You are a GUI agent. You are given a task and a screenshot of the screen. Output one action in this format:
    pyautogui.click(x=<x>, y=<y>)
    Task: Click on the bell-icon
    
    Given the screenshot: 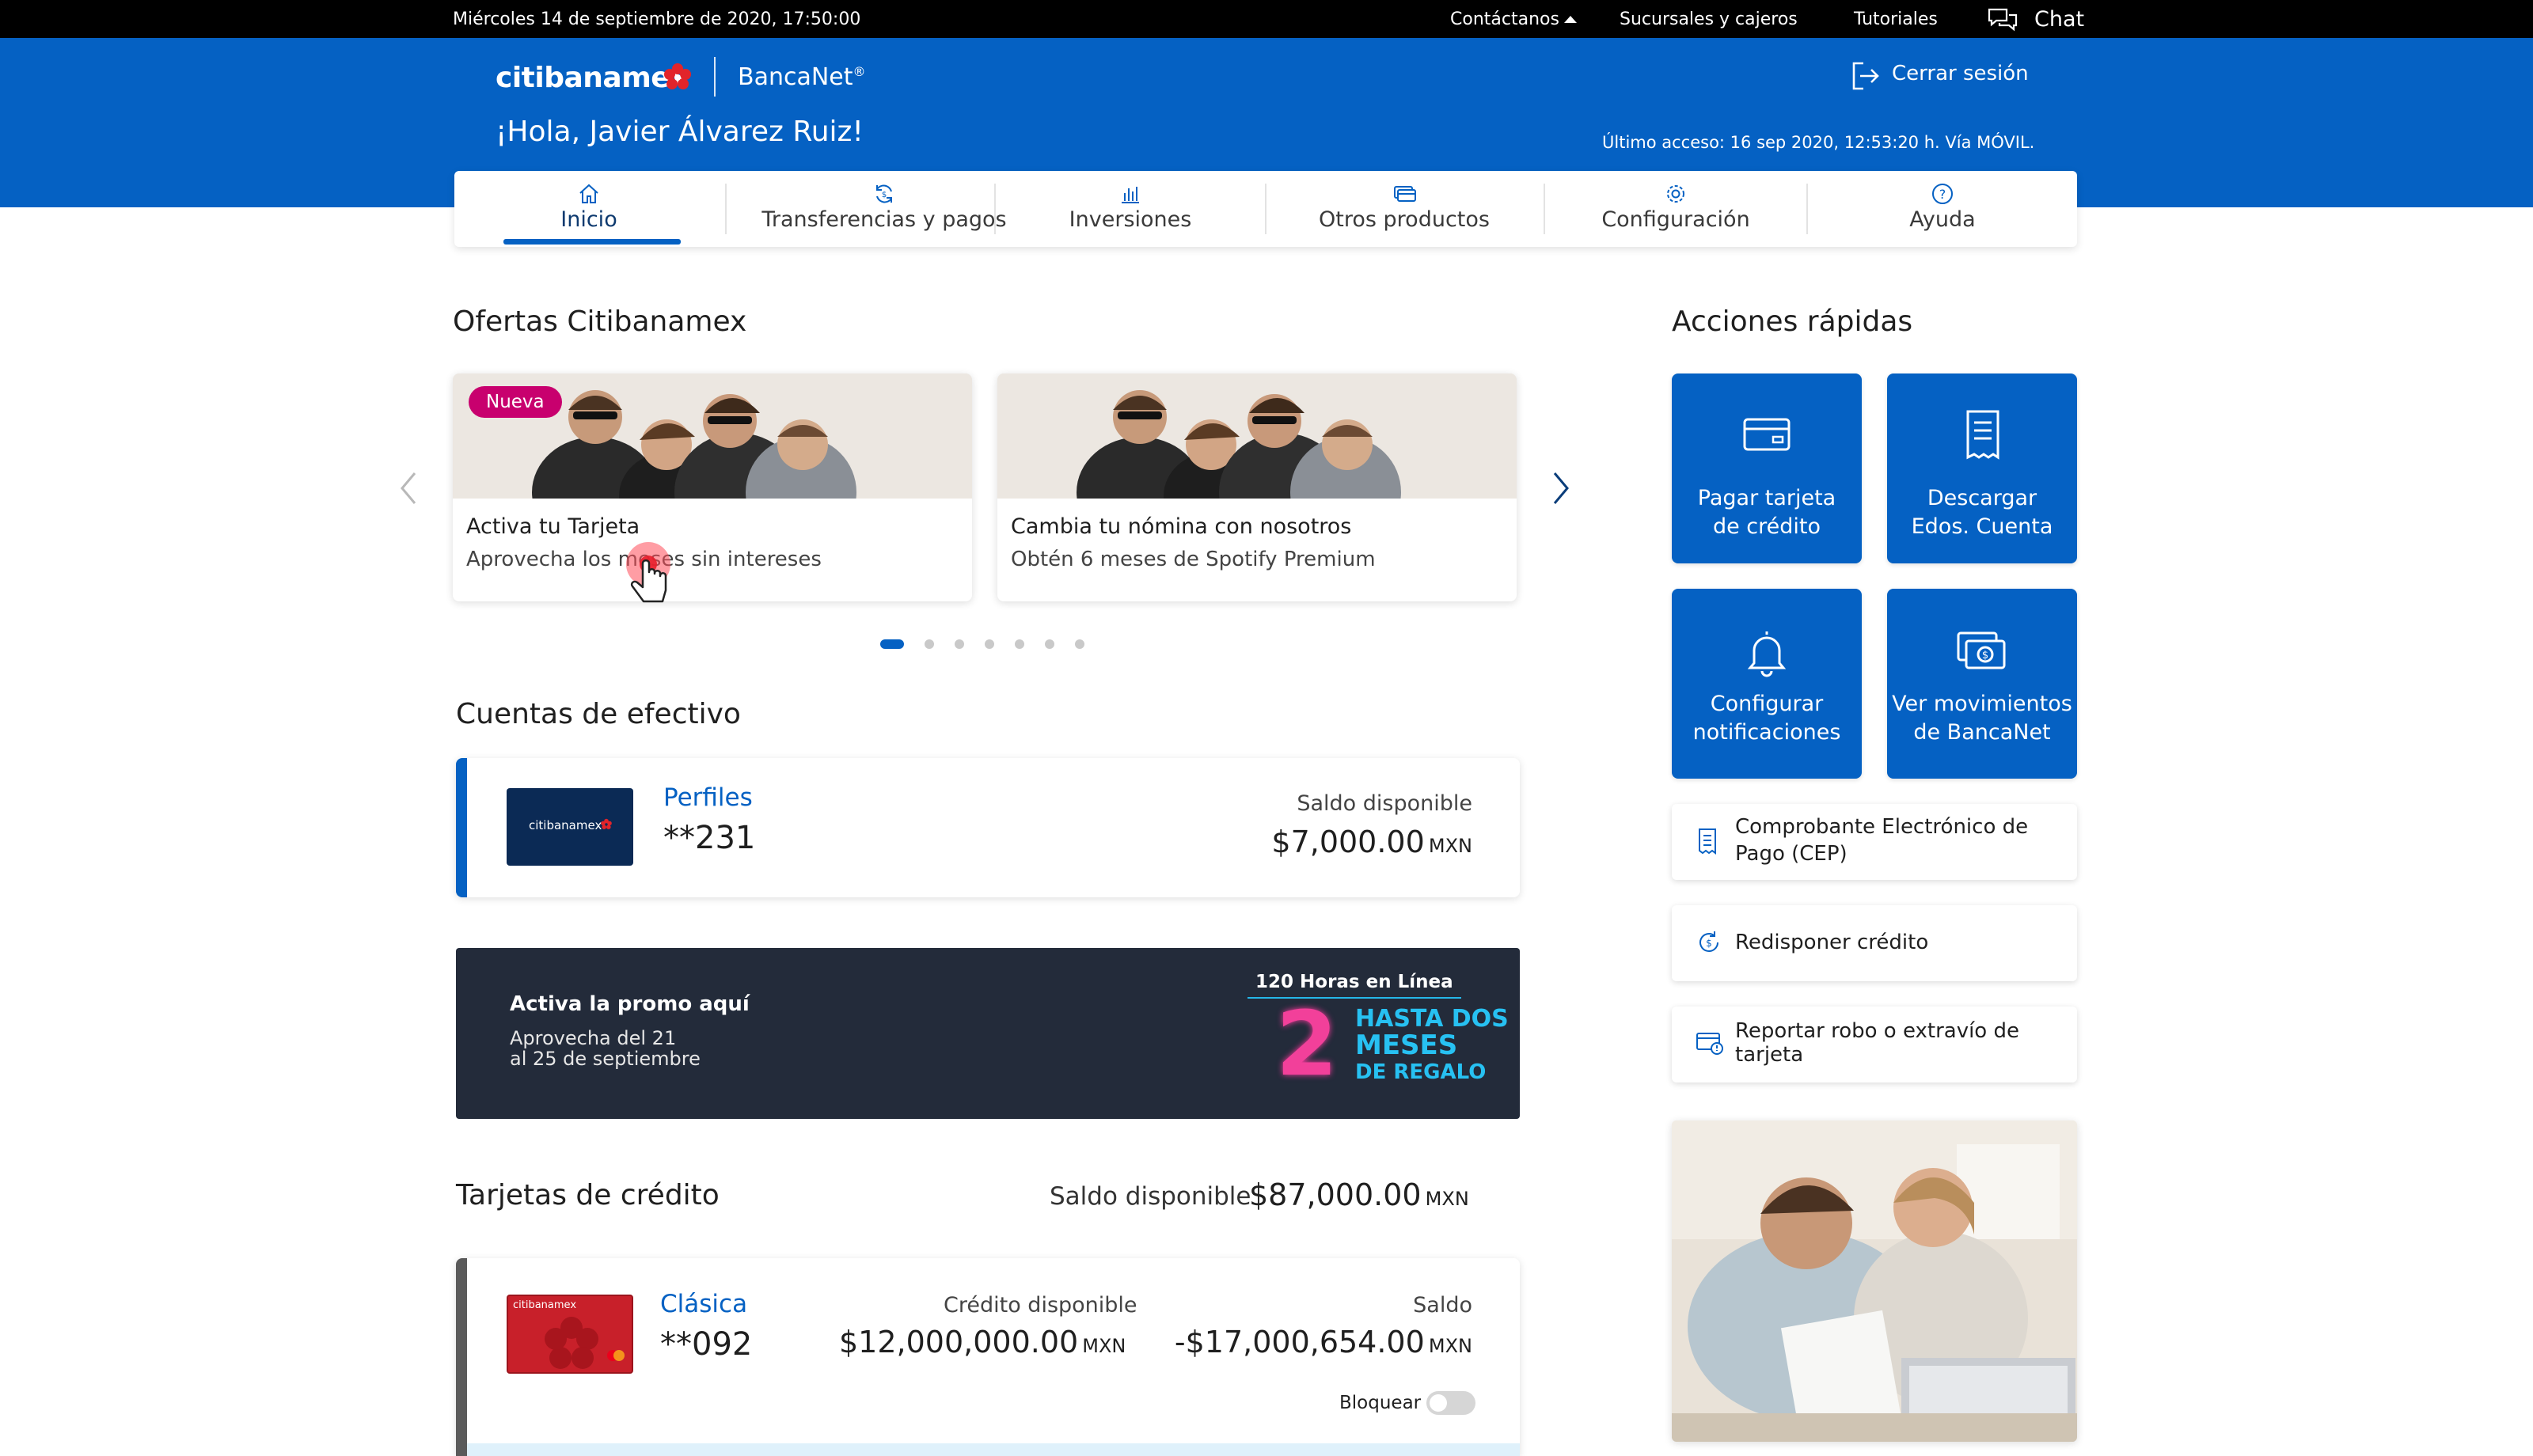 What is the action you would take?
    pyautogui.click(x=1767, y=654)
    